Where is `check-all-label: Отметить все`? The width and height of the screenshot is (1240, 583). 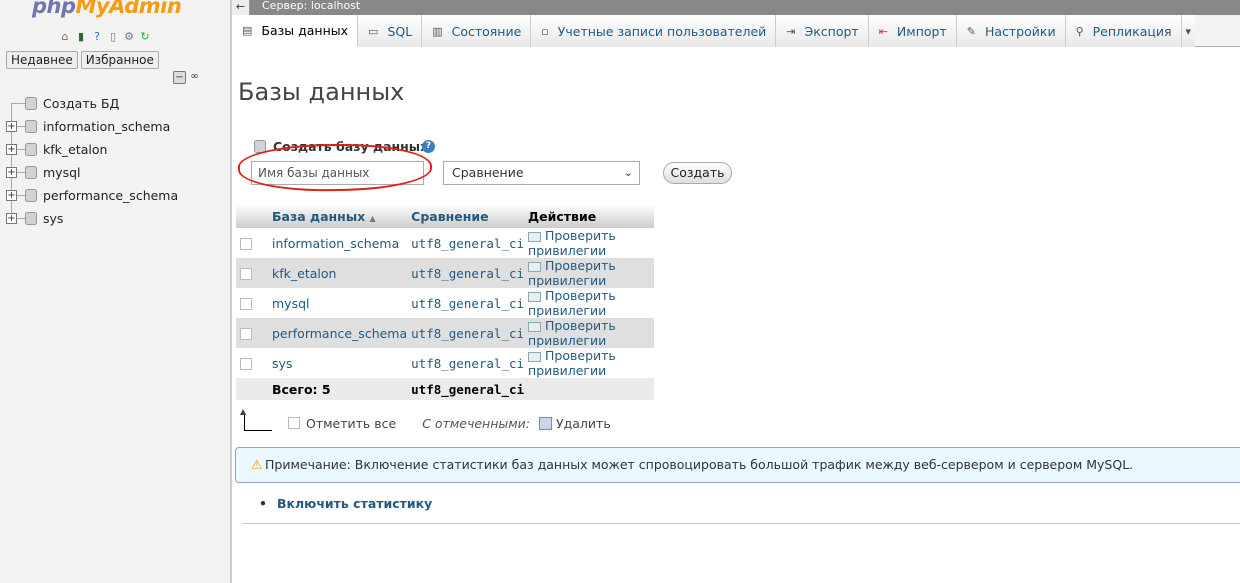
check-all-label: Отметить все is located at coordinates (351, 423).